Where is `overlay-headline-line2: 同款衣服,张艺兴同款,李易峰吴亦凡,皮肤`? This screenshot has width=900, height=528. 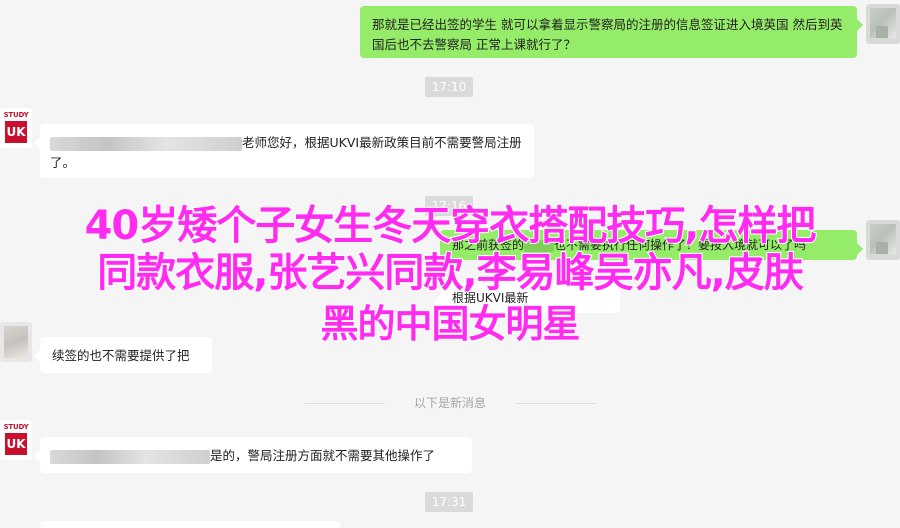
overlay-headline-line2: 同款衣服,张艺兴同款,李易峰吴亦凡,皮肤 is located at coordinates (450, 273).